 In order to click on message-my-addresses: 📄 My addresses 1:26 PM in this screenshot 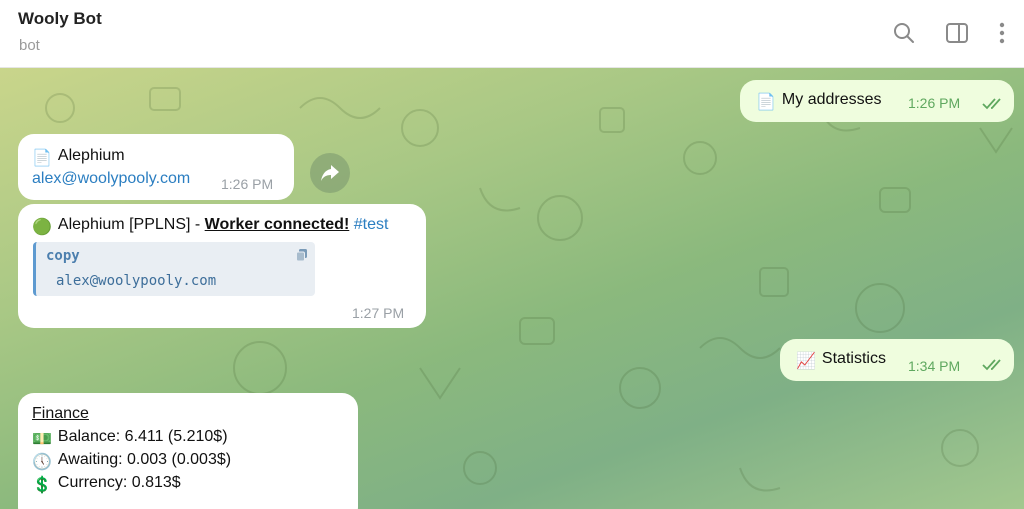, I will do `click(877, 101)`.